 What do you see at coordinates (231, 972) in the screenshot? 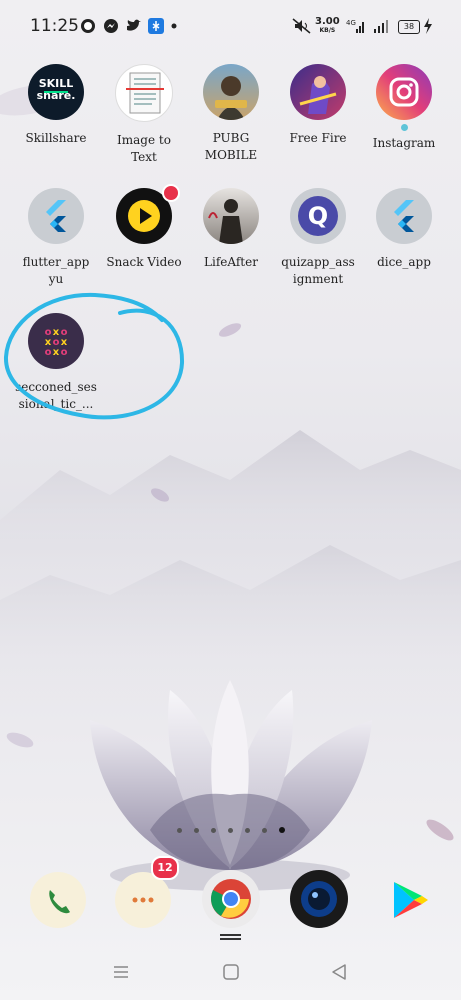
I see `home-icon` at bounding box center [231, 972].